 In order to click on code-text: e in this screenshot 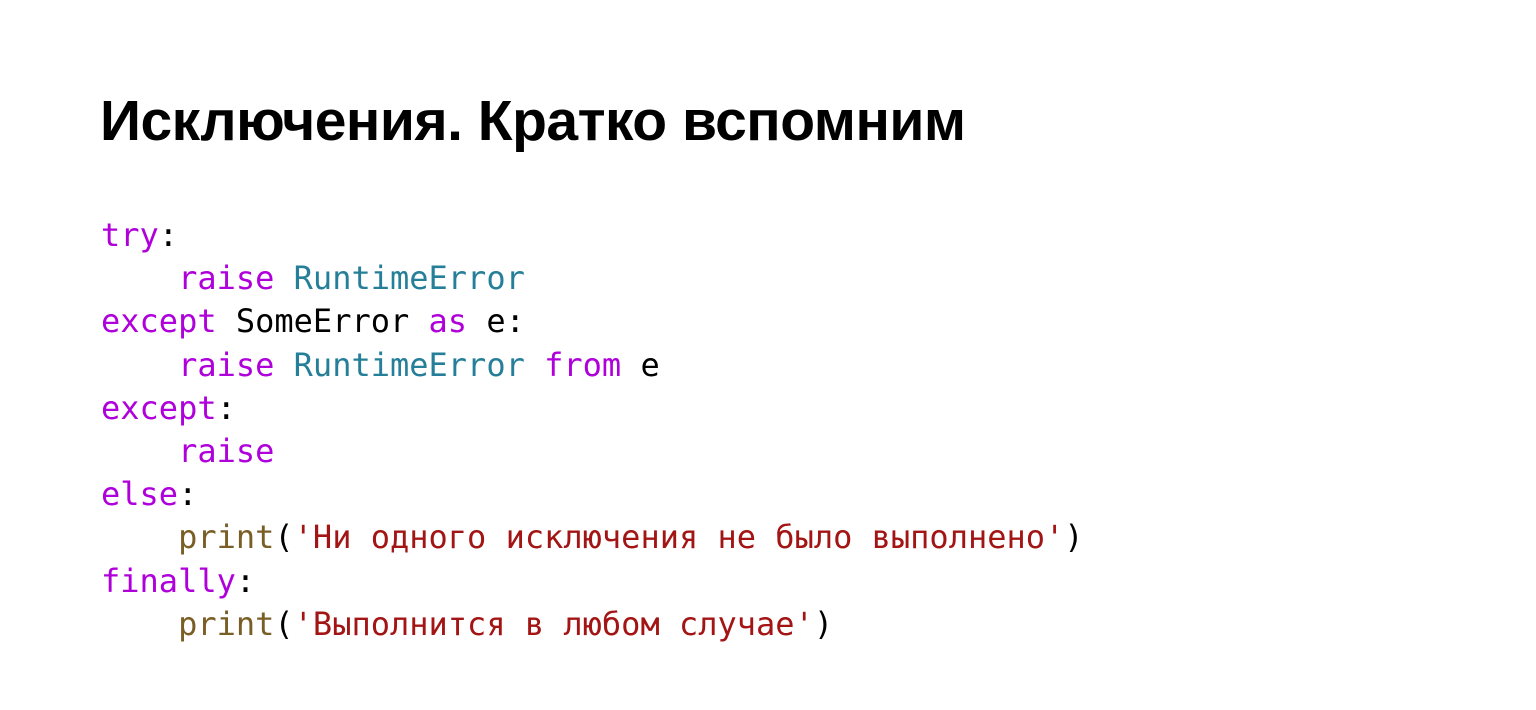, I will do `click(640, 364)`.